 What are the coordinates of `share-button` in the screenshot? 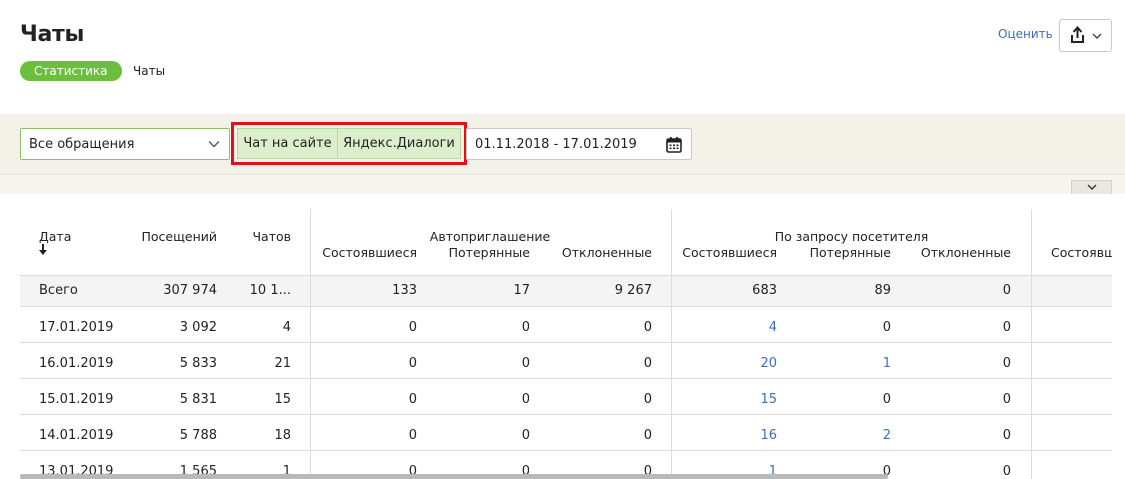 It's located at (1085, 35).